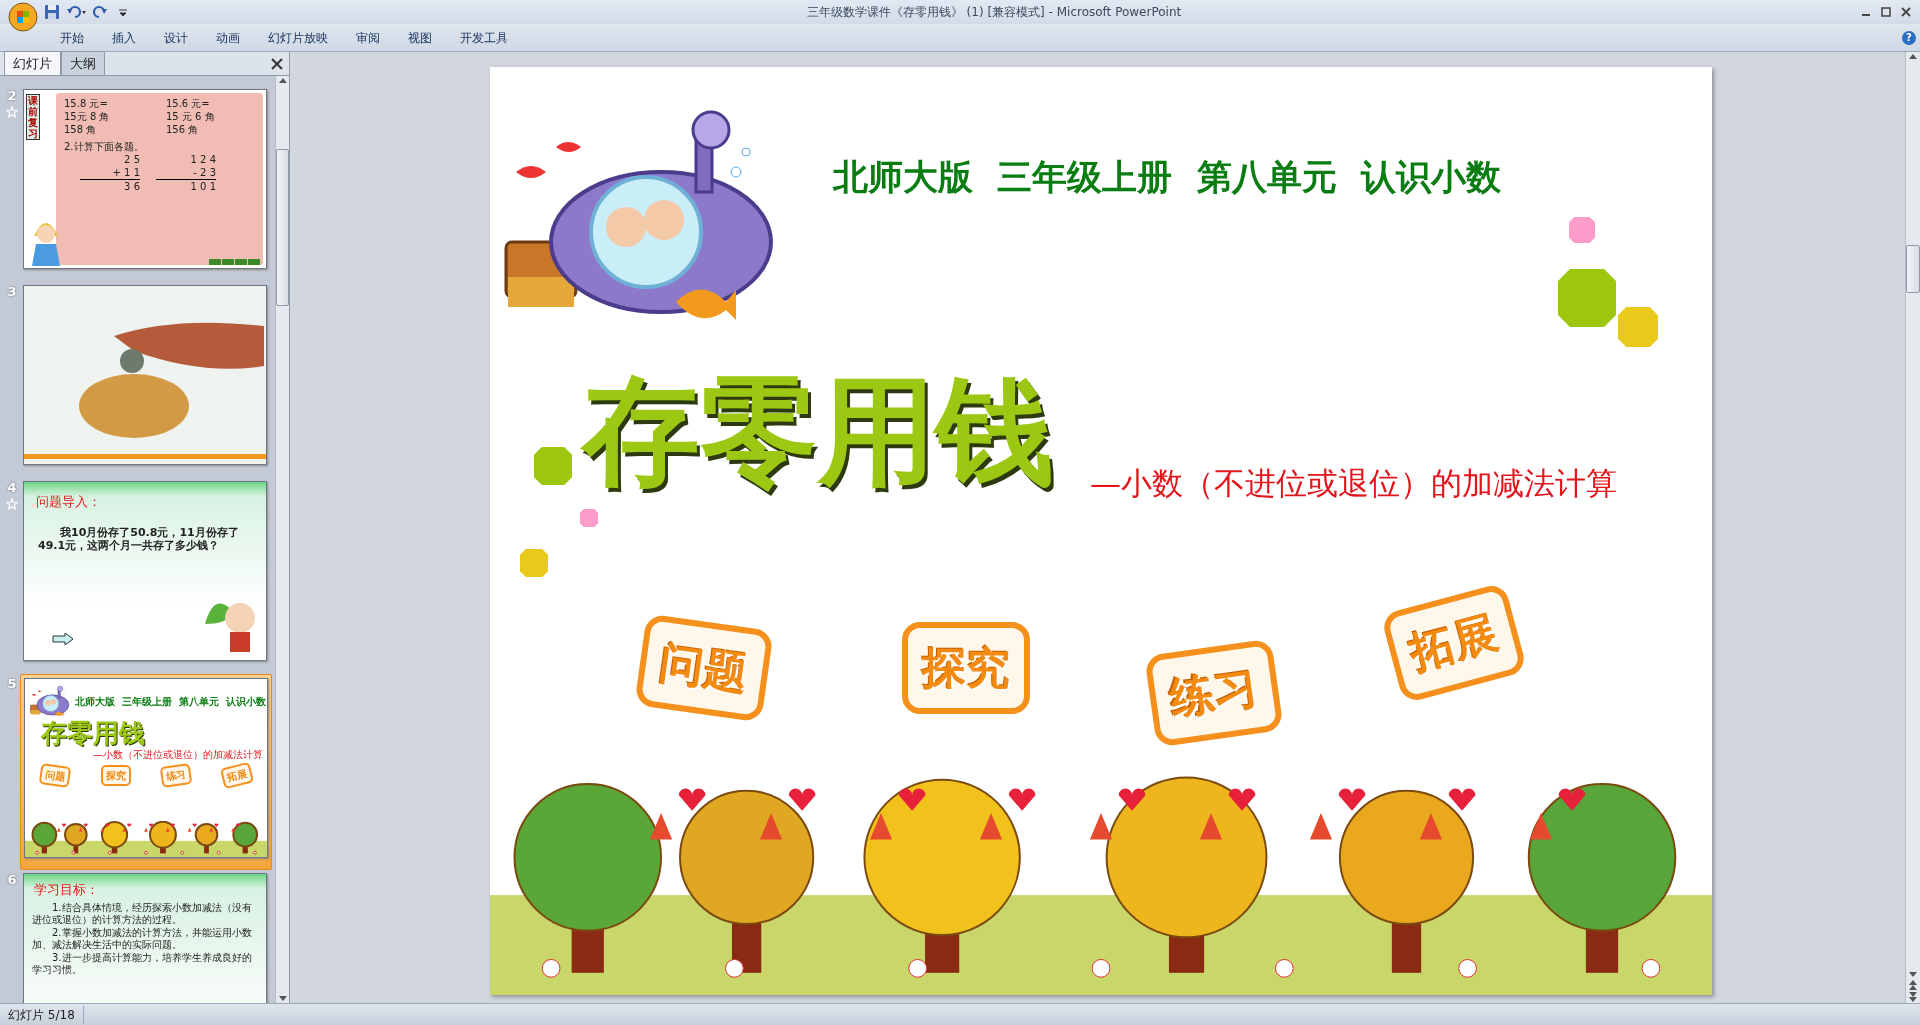  I want to click on conversion-line: 15.8 元=, so click(86, 103).